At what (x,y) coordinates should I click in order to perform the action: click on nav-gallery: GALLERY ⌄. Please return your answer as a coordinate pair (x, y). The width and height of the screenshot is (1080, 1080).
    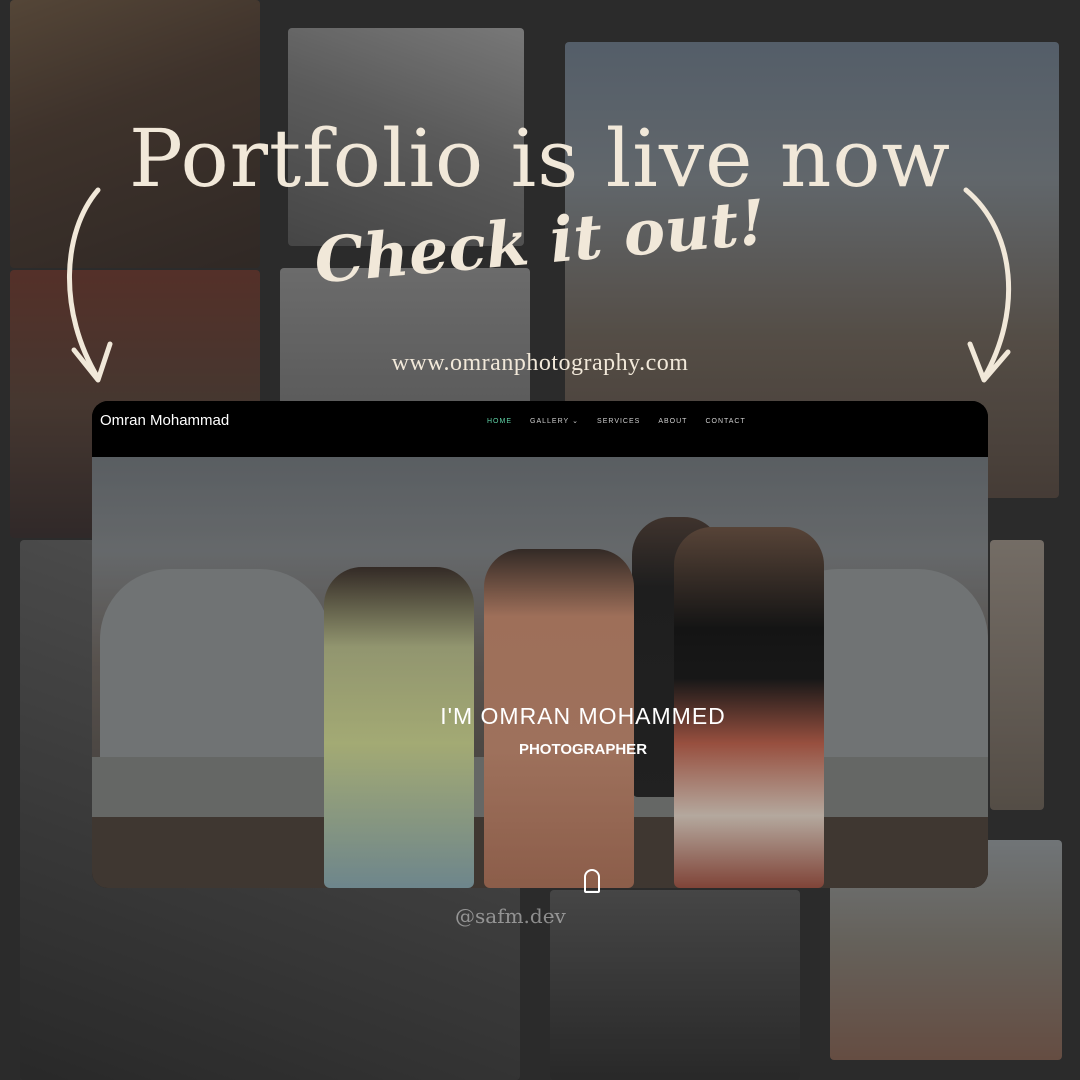
    Looking at the image, I should click on (555, 421).